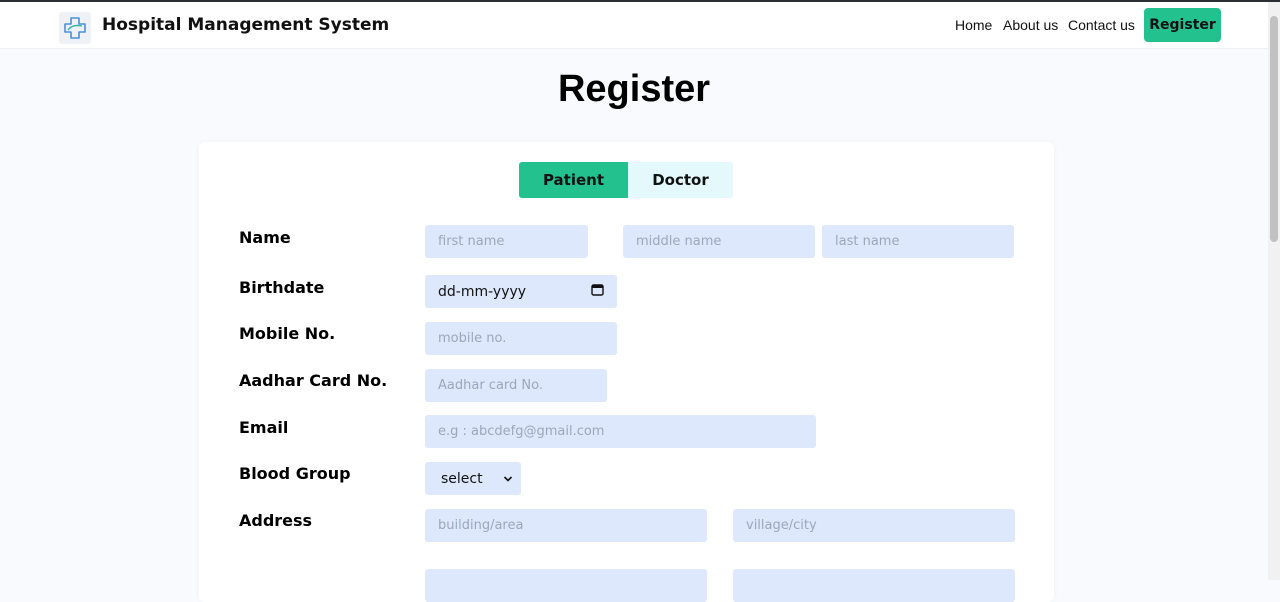  I want to click on blood-group-value: select, so click(462, 478).